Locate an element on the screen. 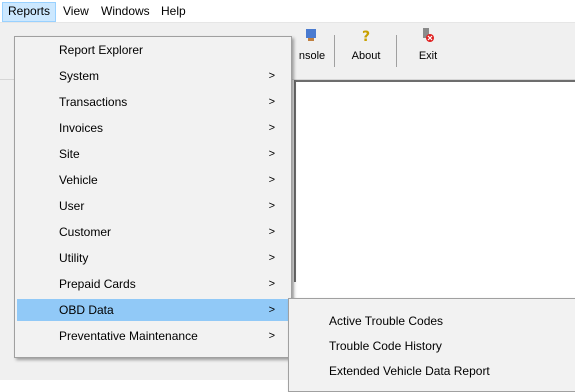 Image resolution: width=575 pixels, height=392 pixels. menu-item-label: Invoices is located at coordinates (81, 128).